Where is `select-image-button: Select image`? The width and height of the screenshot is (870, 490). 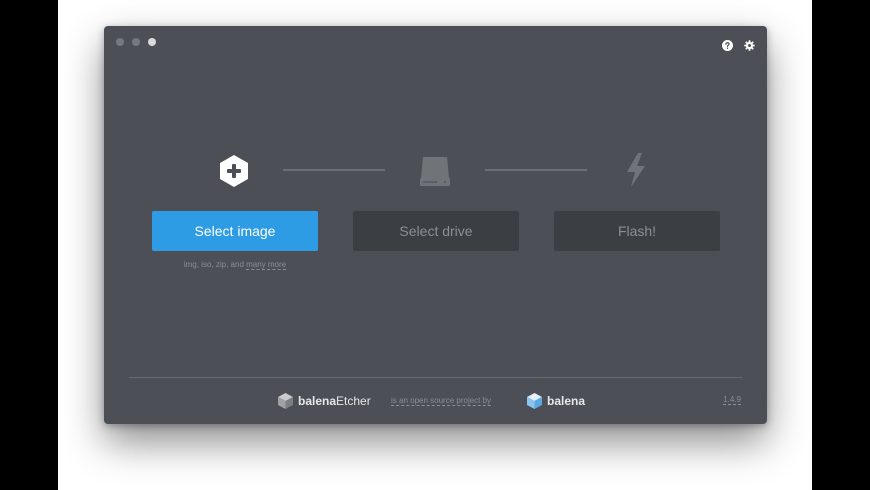
select-image-button: Select image is located at coordinates (235, 231).